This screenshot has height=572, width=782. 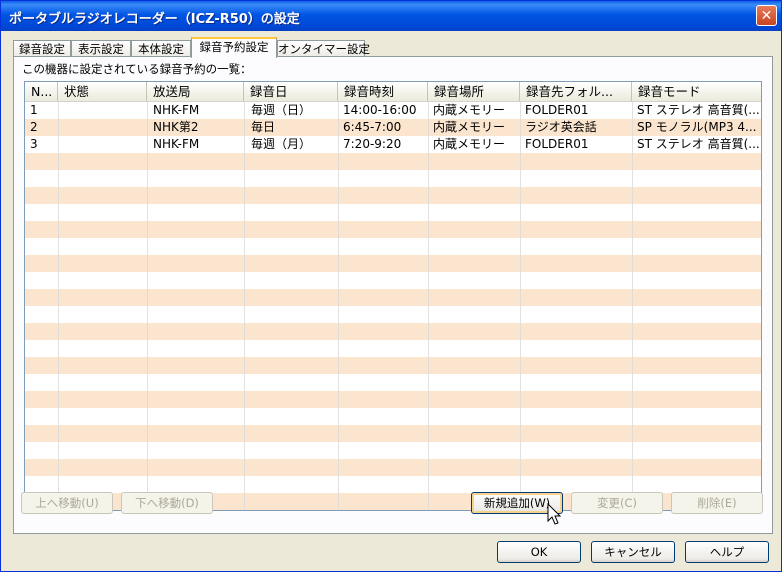 What do you see at coordinates (281, 144) in the screenshot?
I see `cell-date: 毎週（月）` at bounding box center [281, 144].